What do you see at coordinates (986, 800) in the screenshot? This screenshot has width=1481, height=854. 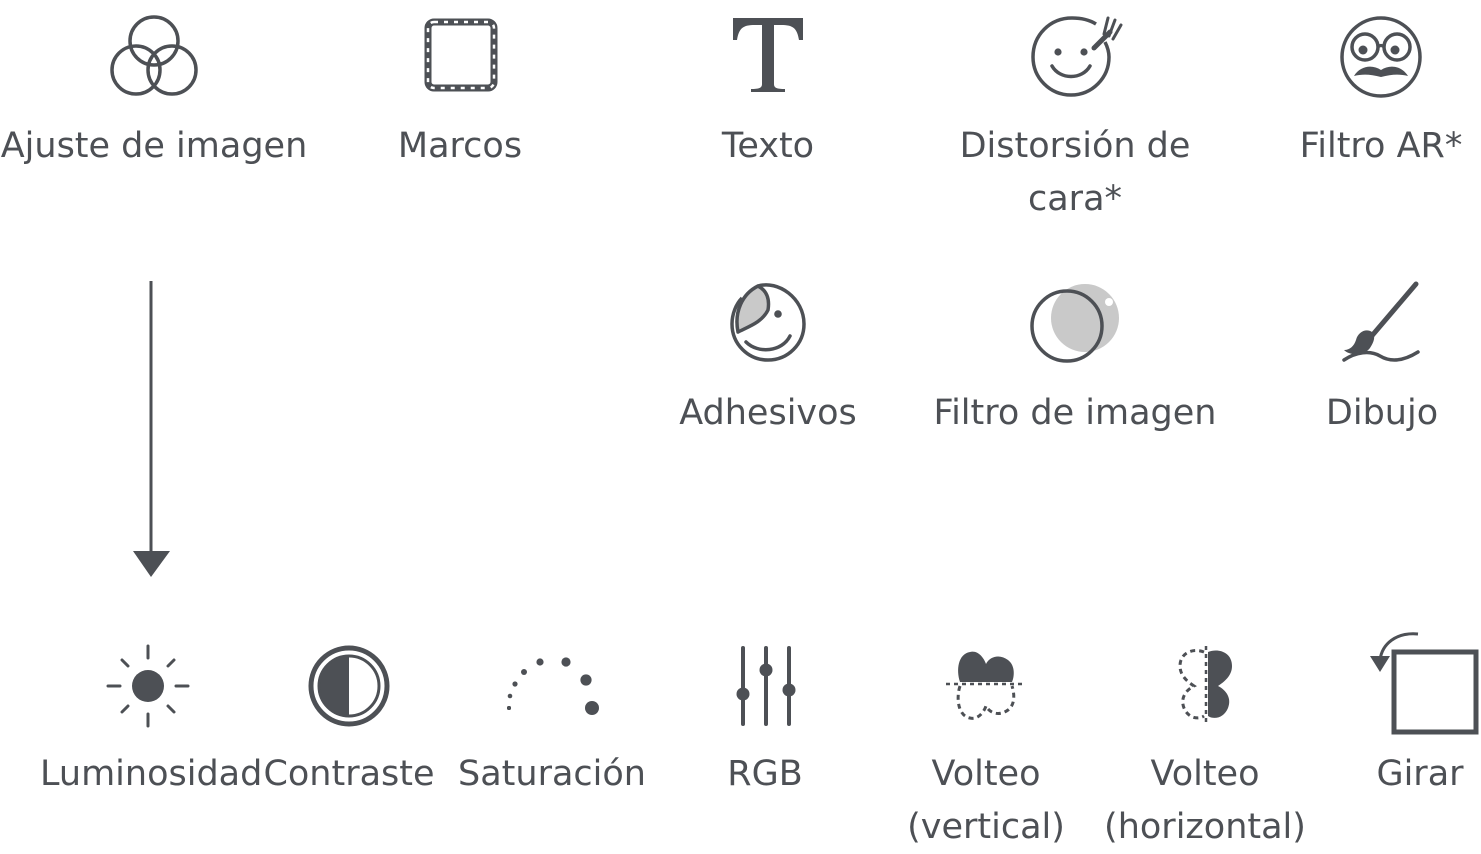 I see `tool-label: Volteo (vertical)` at bounding box center [986, 800].